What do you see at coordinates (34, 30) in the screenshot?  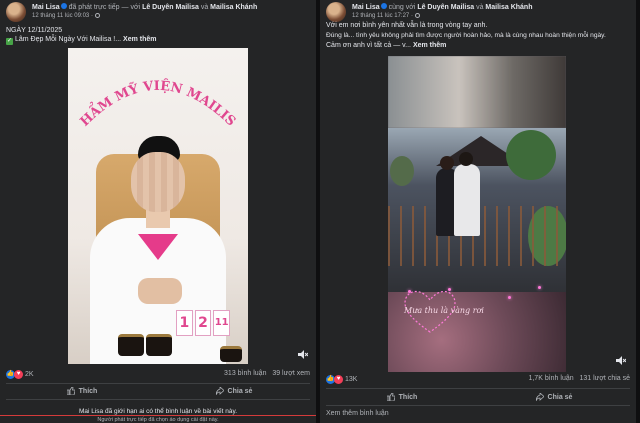 I see `caption-line-1: NGÀY 12/11/2025` at bounding box center [34, 30].